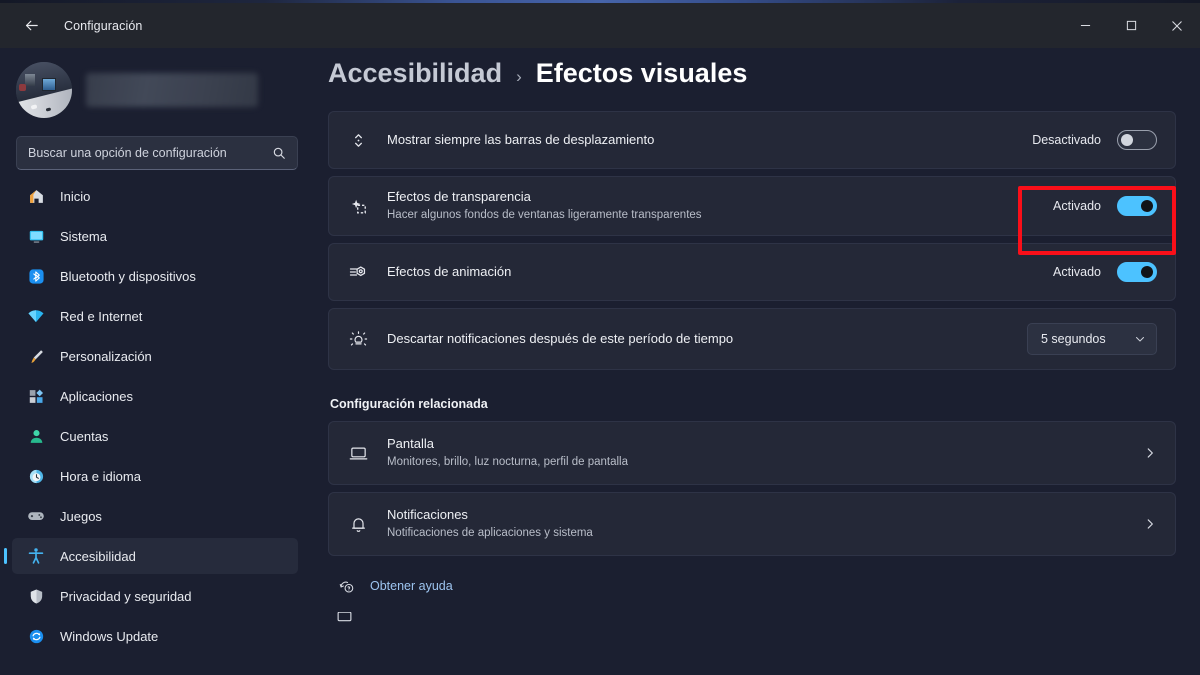 The image size is (1200, 675). Describe the element at coordinates (36, 316) in the screenshot. I see `wifi-icon` at that location.